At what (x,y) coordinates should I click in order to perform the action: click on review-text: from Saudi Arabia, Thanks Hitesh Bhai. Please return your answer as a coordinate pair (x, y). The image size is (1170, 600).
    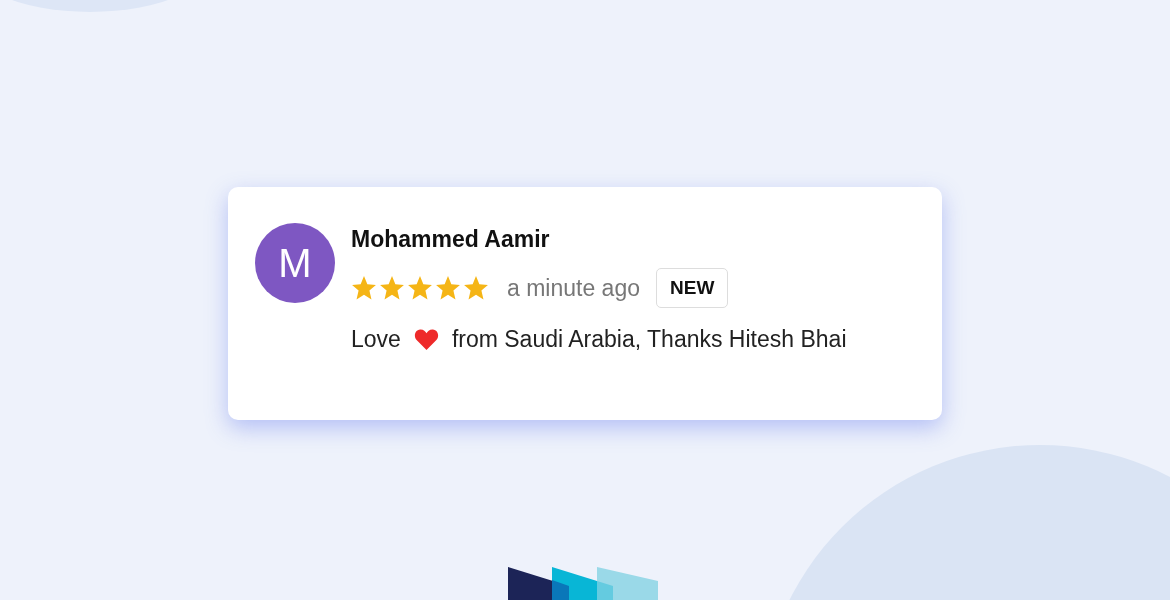
    Looking at the image, I should click on (649, 339).